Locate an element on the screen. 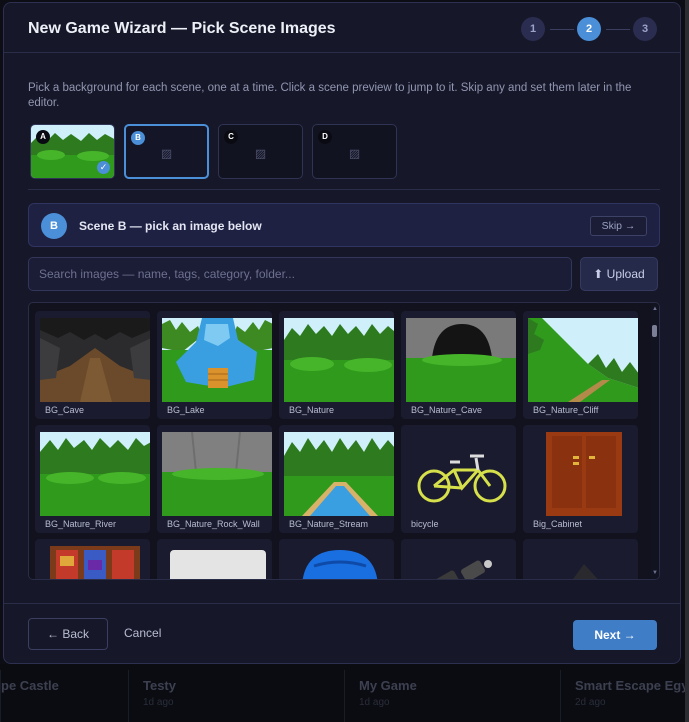 This screenshot has height=722, width=689. image-card-bg-nature-cave: BG_Nature_Cave is located at coordinates (458, 365).